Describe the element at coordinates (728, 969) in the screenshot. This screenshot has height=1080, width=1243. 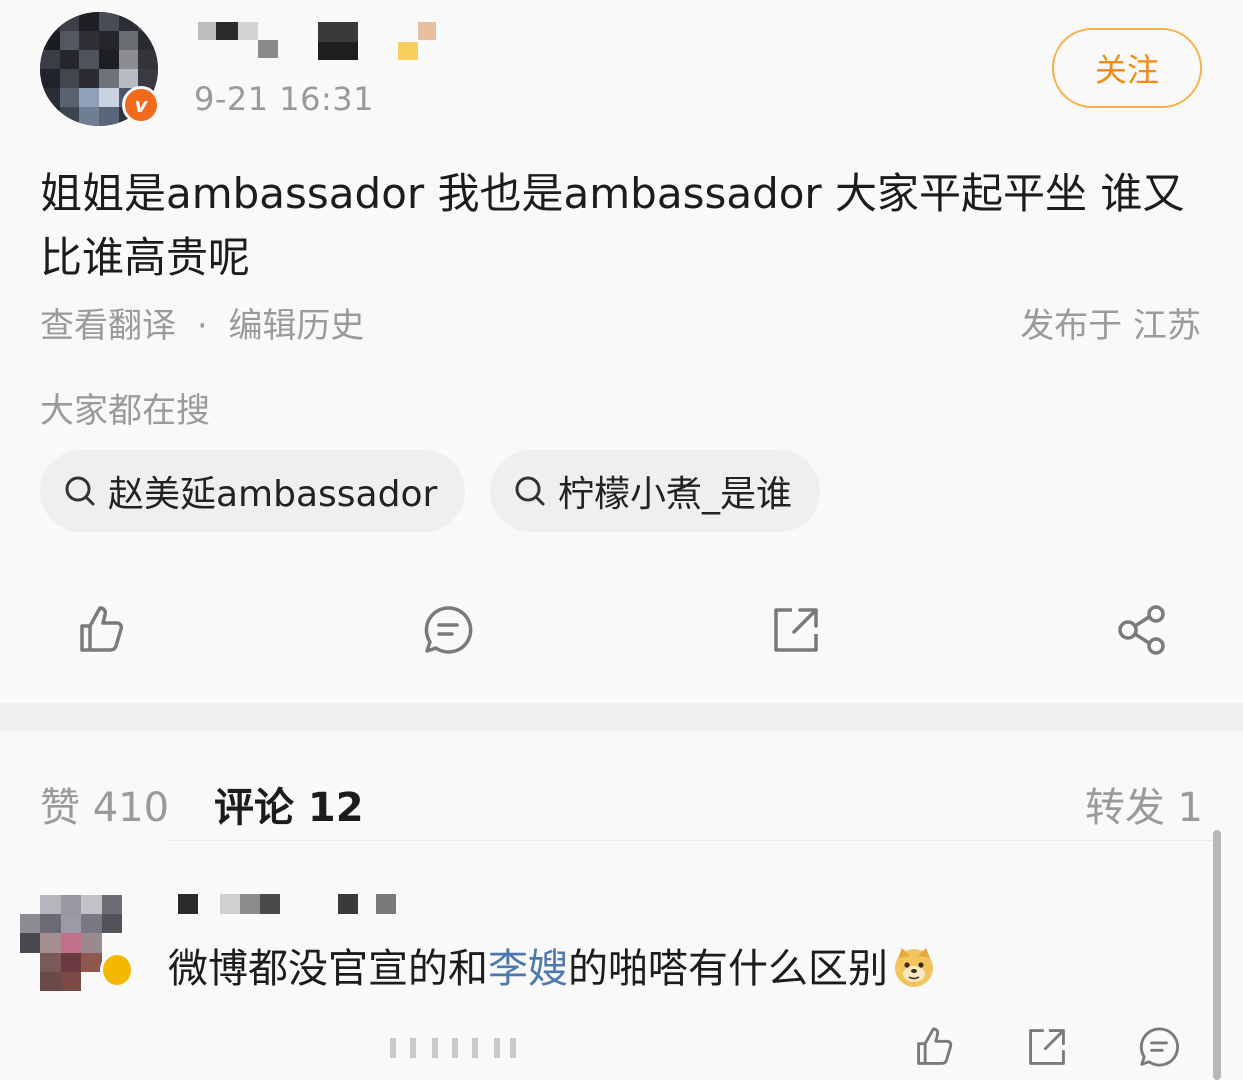
I see `comment-text-after: 的啪嗒有什么区别` at that location.